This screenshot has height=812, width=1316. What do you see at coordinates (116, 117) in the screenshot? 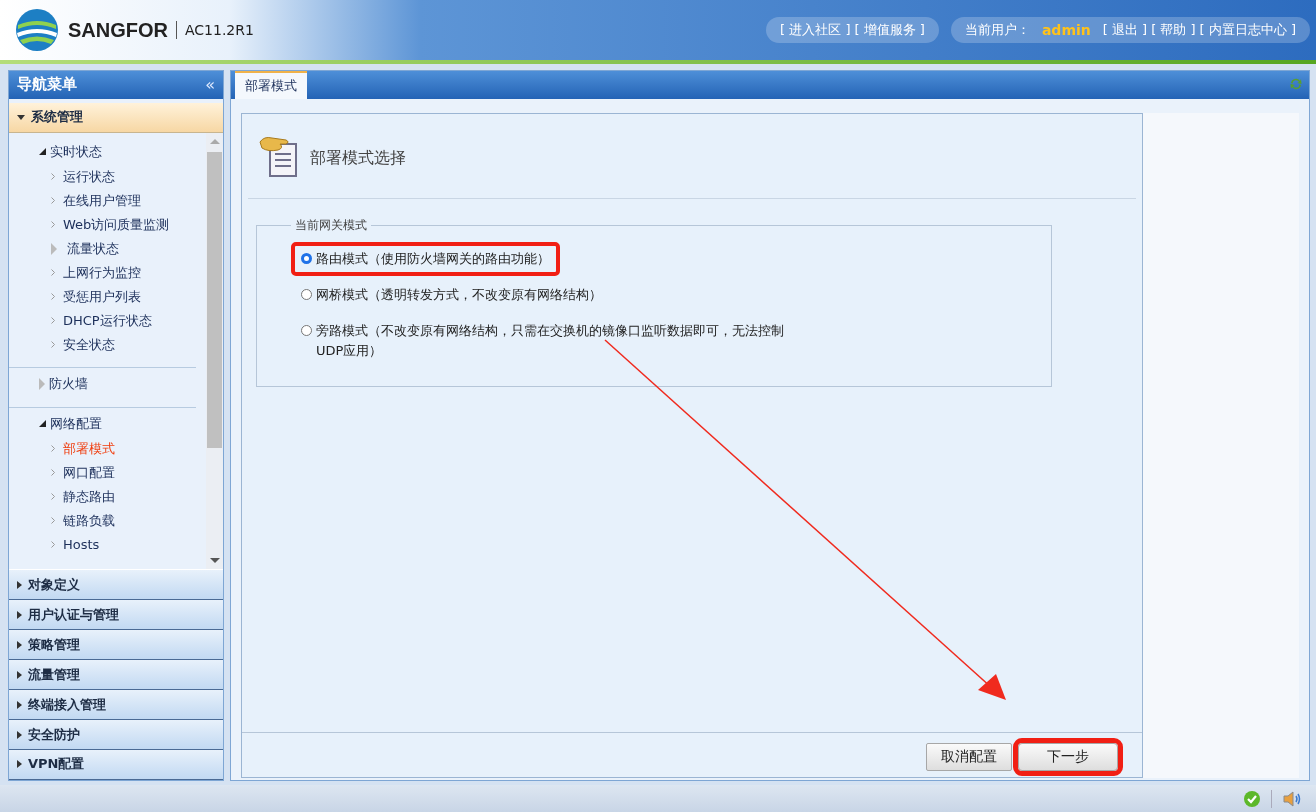
I see `menu-section: 系统管理` at bounding box center [116, 117].